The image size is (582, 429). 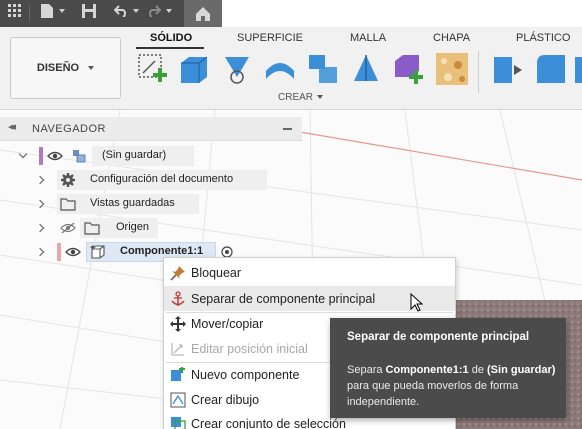 What do you see at coordinates (121, 13) in the screenshot?
I see `undo-icon` at bounding box center [121, 13].